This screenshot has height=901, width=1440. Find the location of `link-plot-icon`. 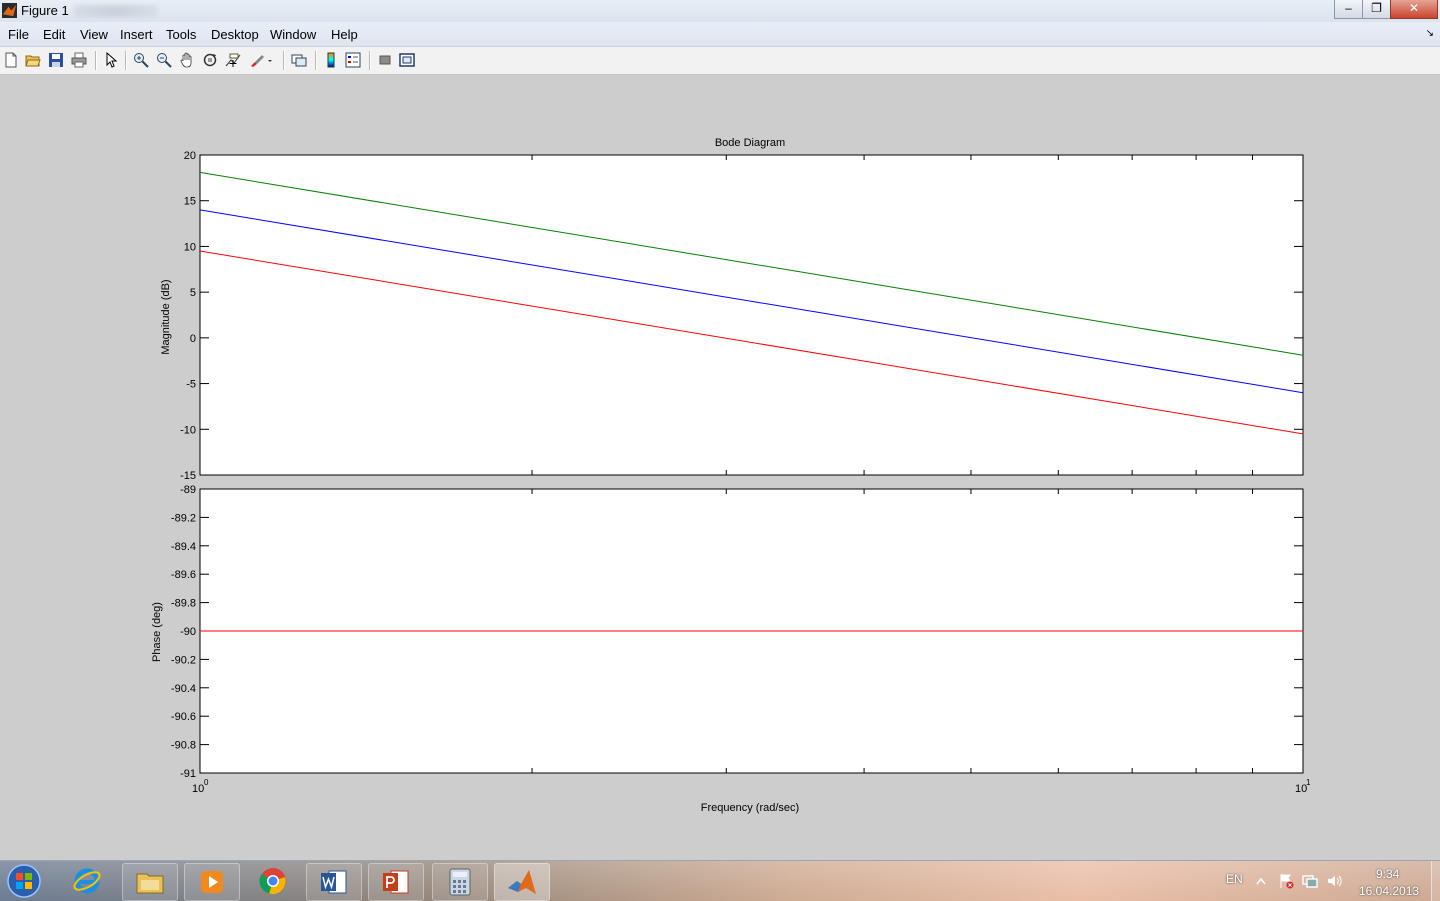

link-plot-icon is located at coordinates (299, 60).